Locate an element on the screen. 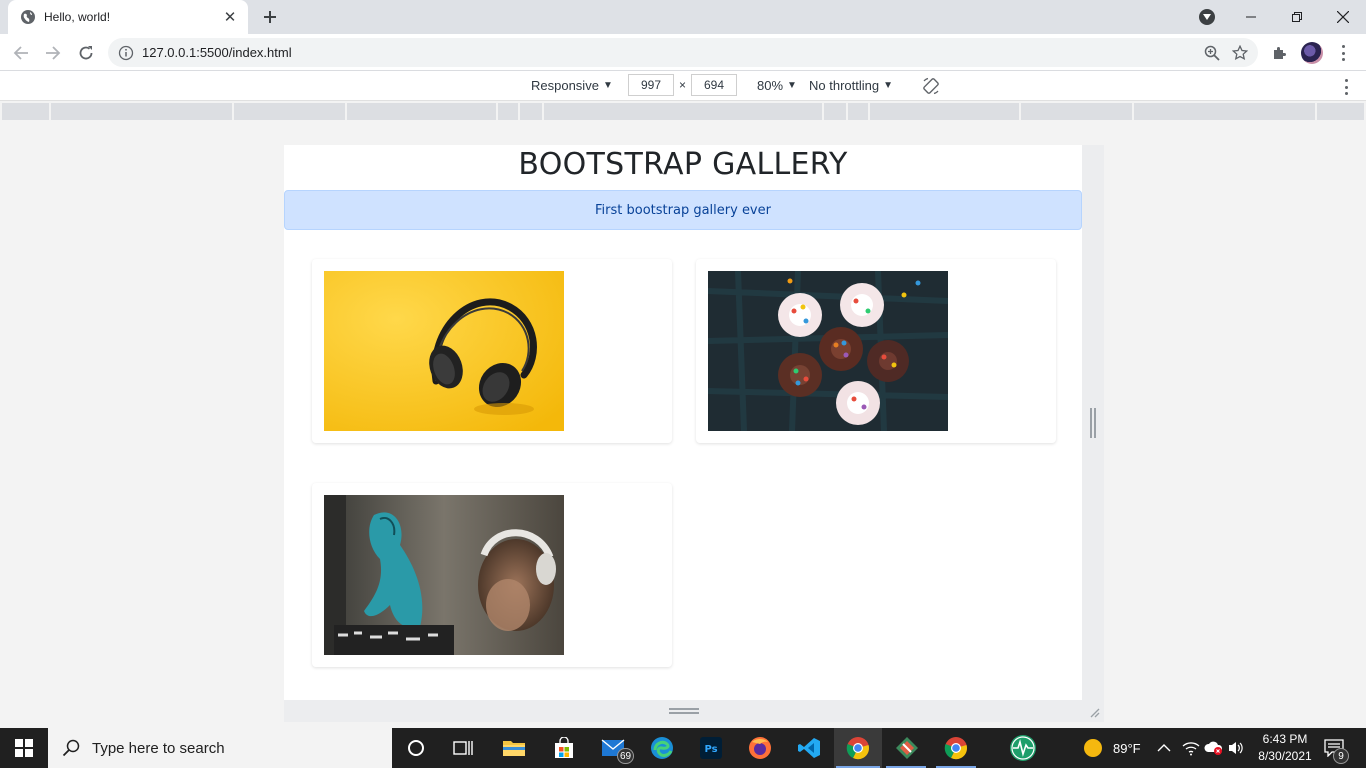 The height and width of the screenshot is (768, 1366). vscode-button is located at coordinates (809, 748).